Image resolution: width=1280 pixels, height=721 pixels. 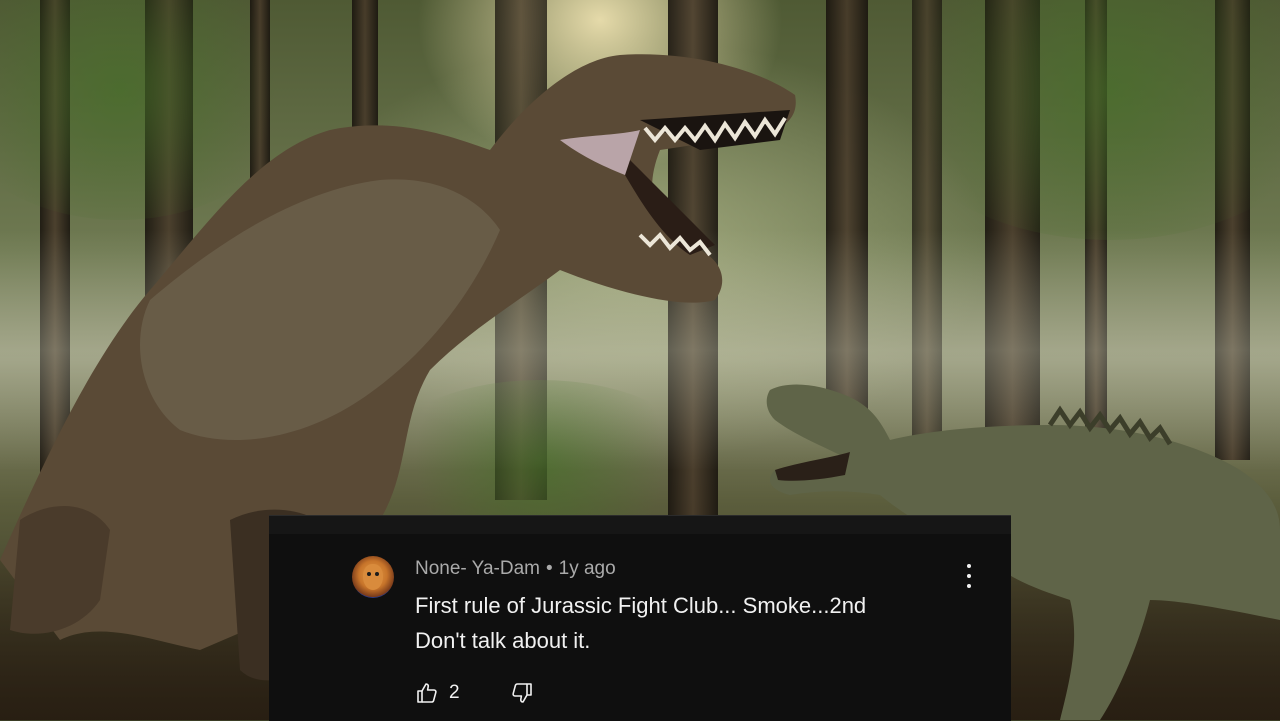 What do you see at coordinates (427, 693) in the screenshot?
I see `thumbs-up-icon` at bounding box center [427, 693].